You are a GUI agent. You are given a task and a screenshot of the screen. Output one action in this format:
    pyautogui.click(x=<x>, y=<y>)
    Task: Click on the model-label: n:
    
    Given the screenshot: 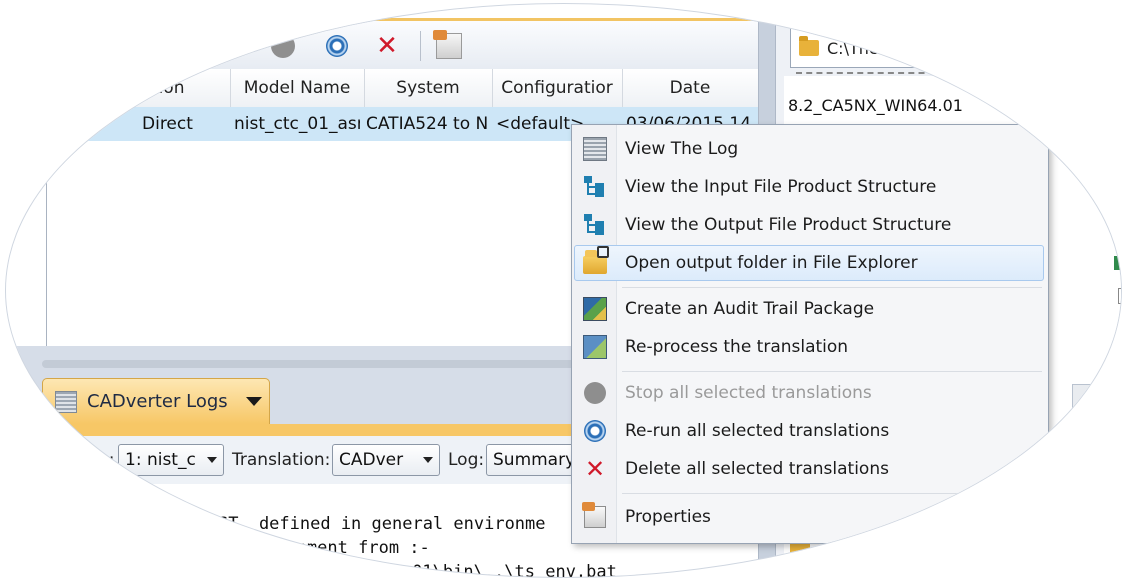 What is the action you would take?
    pyautogui.click(x=106, y=460)
    